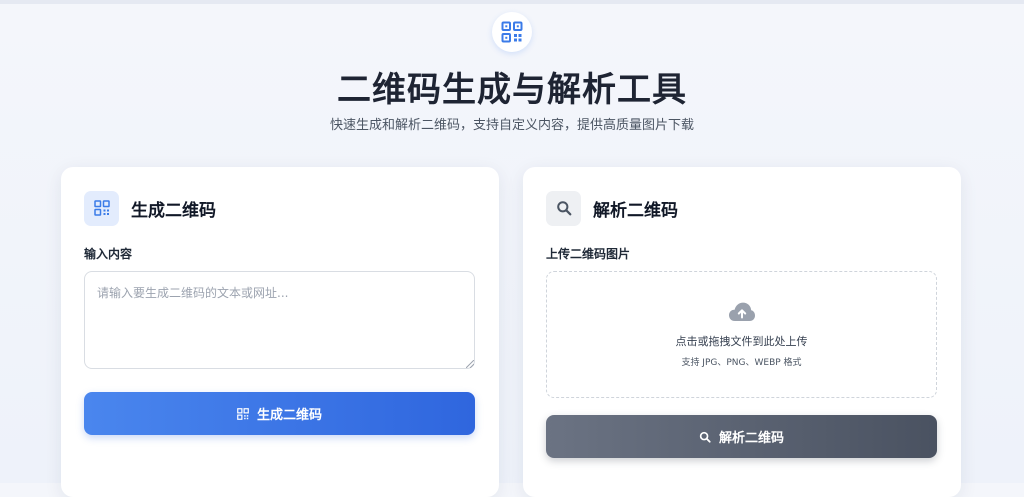  Describe the element at coordinates (741, 363) in the screenshot. I see `dropzone-hint: 支持 JPG、PNG、WEBP 格式` at that location.